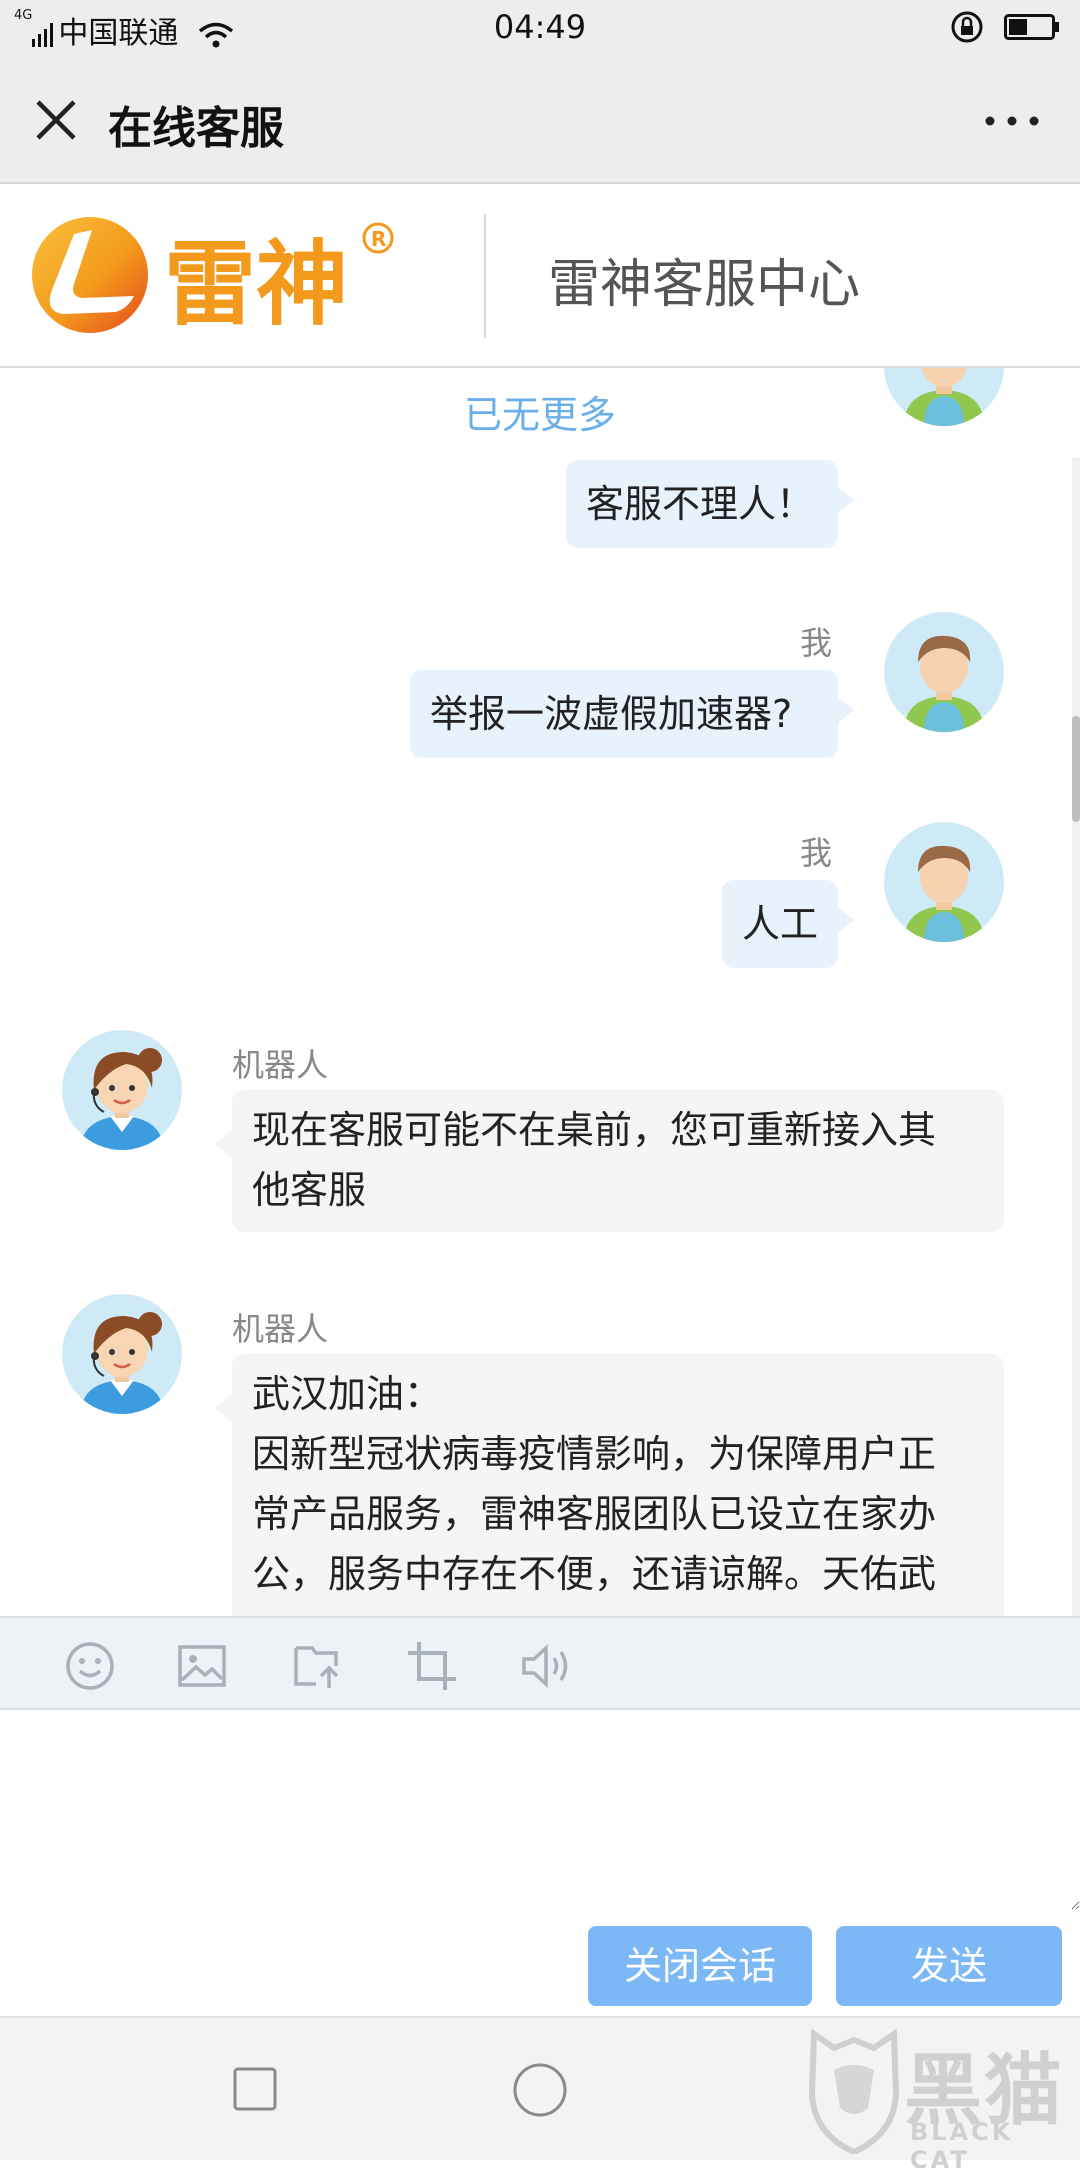  What do you see at coordinates (540, 277) in the screenshot?
I see `brand-header: 雷神 R 雷神客服中心` at bounding box center [540, 277].